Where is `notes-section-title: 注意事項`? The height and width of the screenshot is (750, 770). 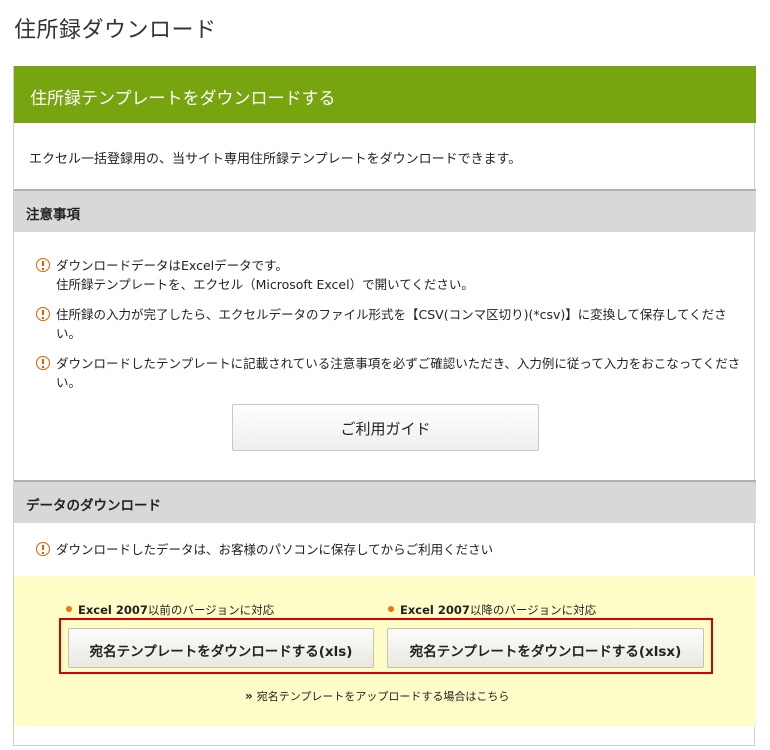 notes-section-title: 注意事項 is located at coordinates (53, 215).